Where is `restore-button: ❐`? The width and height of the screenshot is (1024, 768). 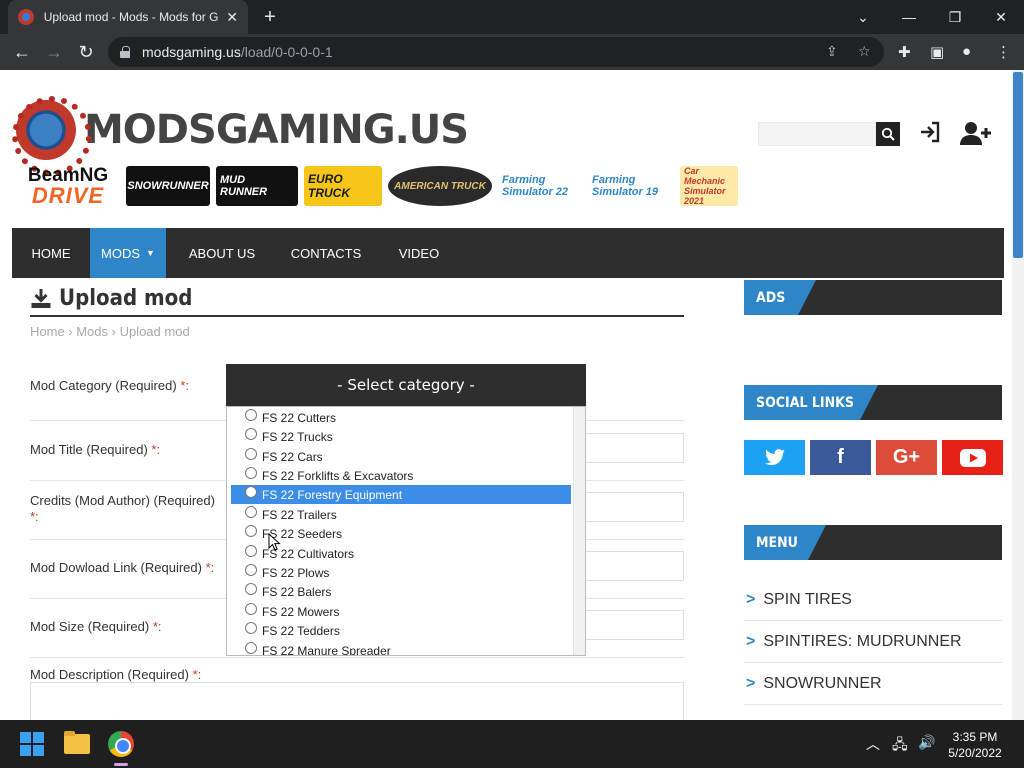
restore-button: ❐ is located at coordinates (955, 17).